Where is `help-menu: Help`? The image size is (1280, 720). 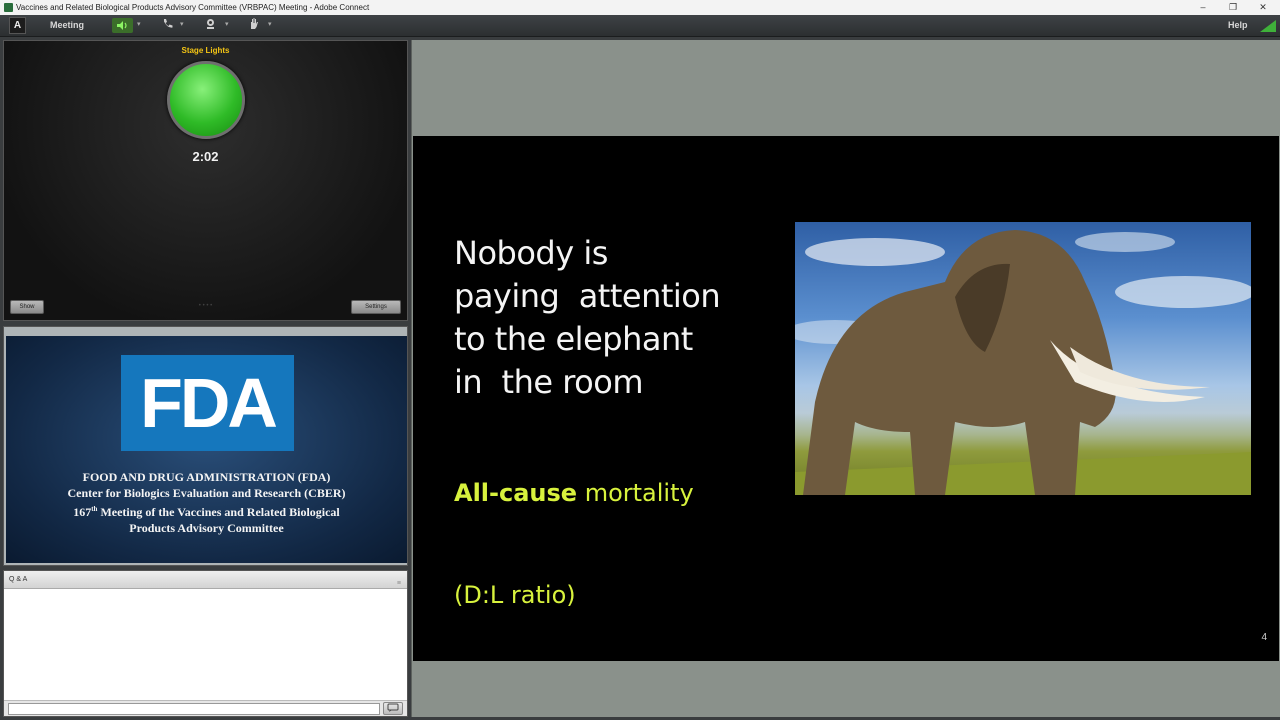 help-menu: Help is located at coordinates (1238, 25).